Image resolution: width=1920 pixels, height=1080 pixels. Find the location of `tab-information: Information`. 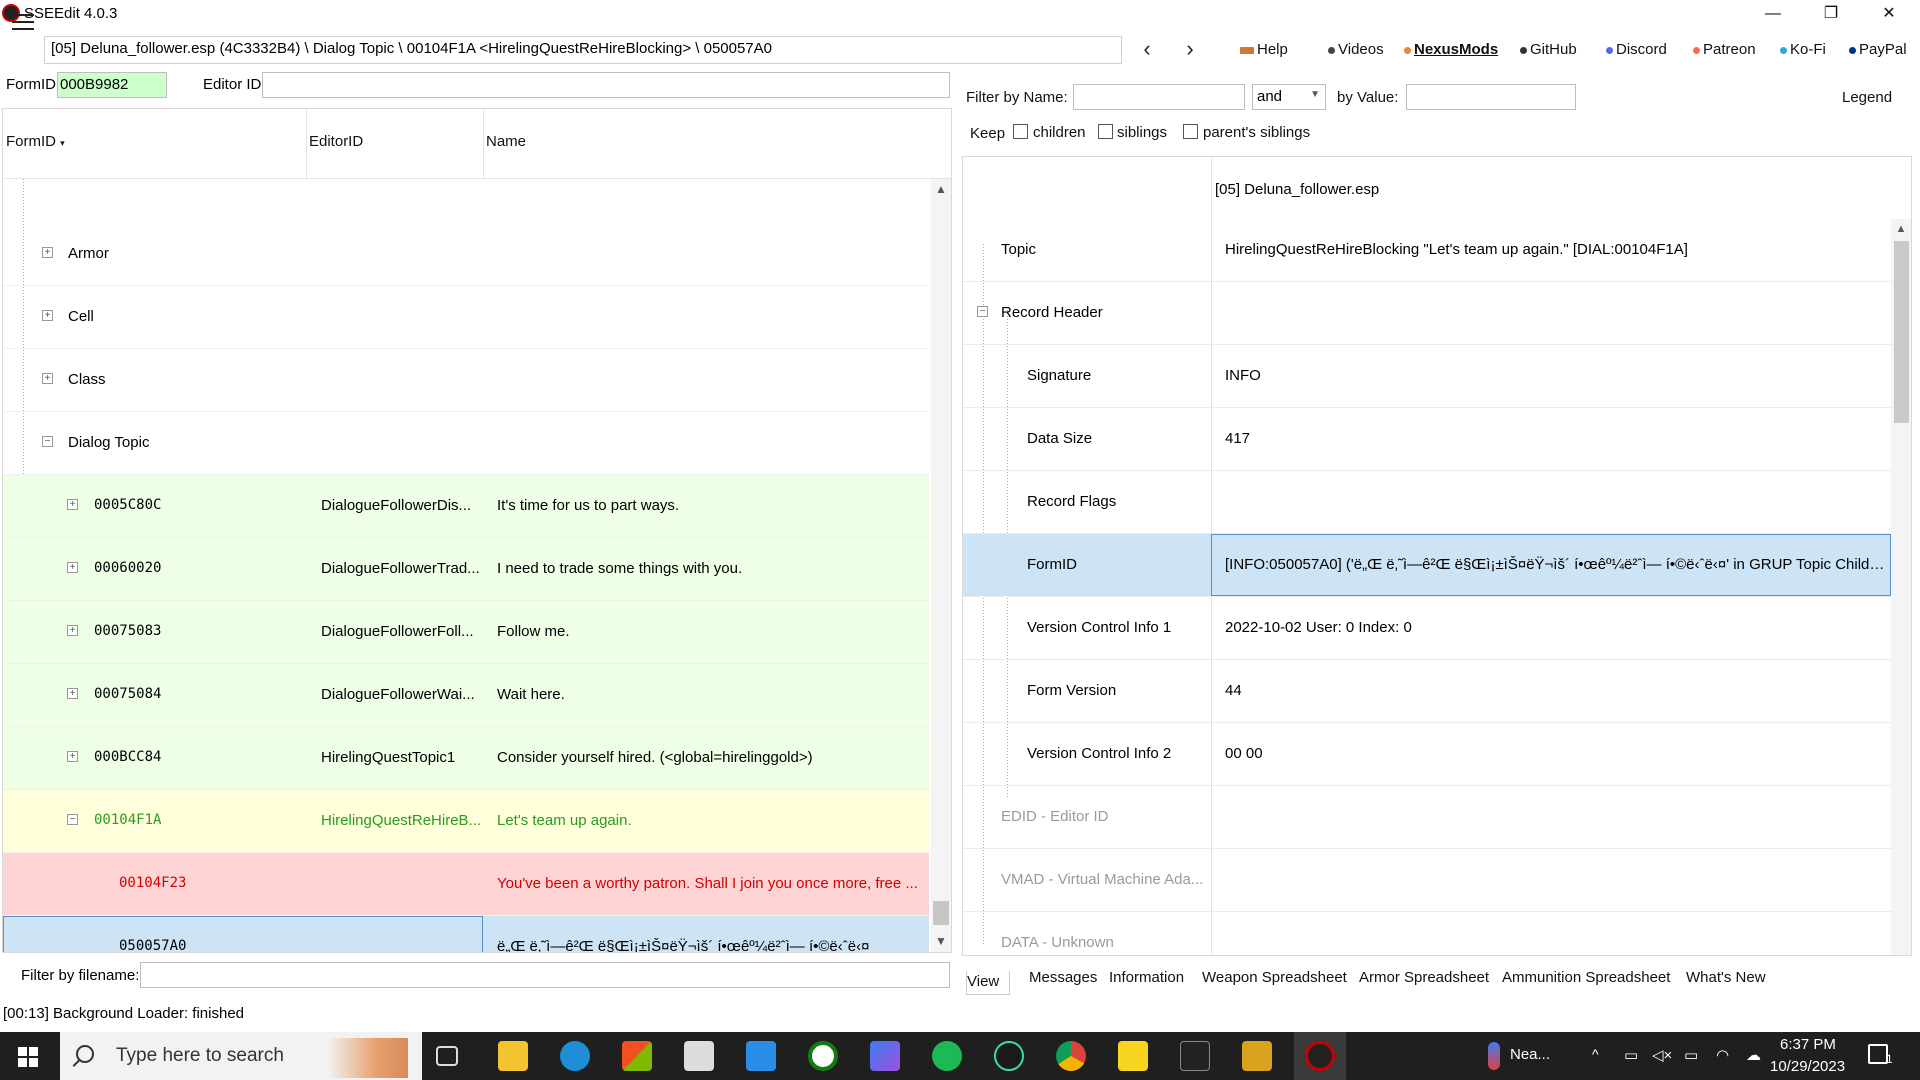

tab-information: Information is located at coordinates (1146, 977).